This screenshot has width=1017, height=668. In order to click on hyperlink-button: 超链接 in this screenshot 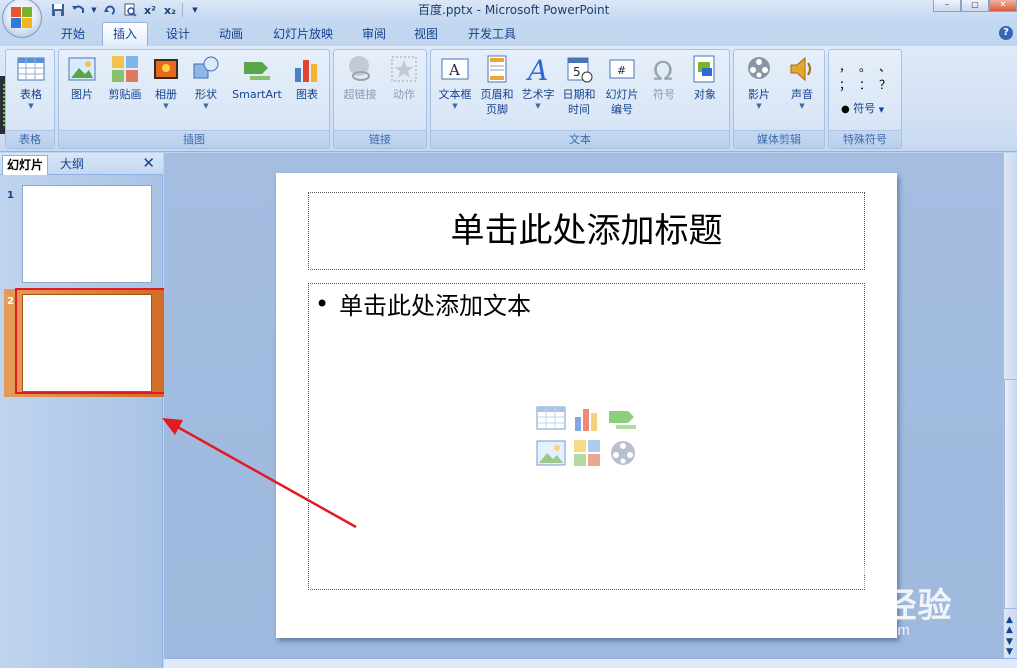, I will do `click(360, 78)`.